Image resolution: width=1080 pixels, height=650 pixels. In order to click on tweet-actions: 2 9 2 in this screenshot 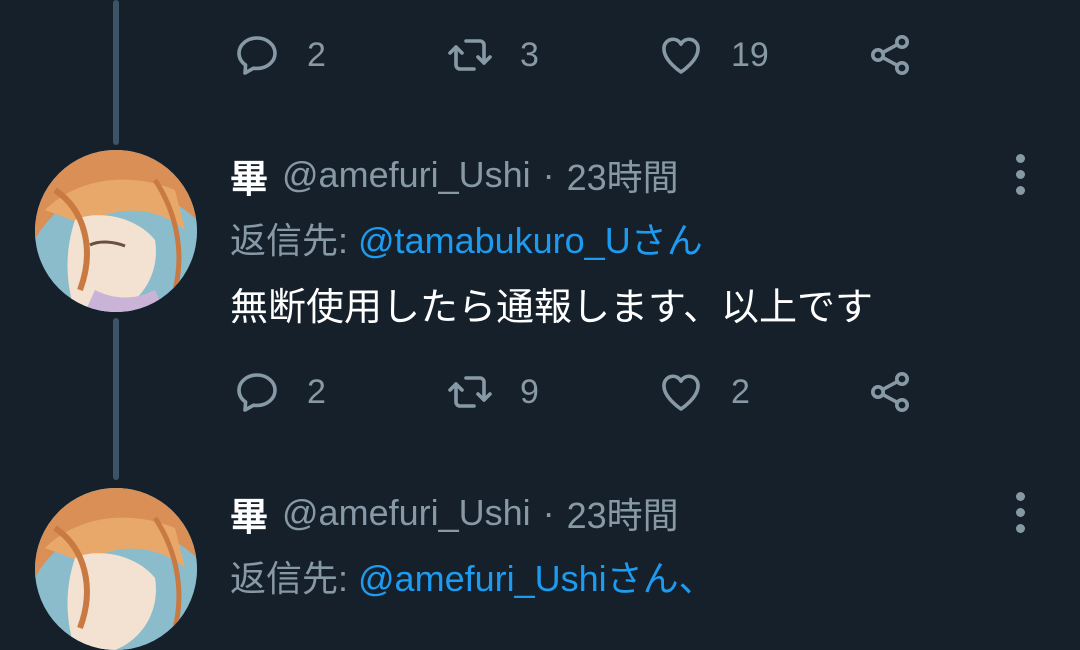, I will do `click(540, 392)`.